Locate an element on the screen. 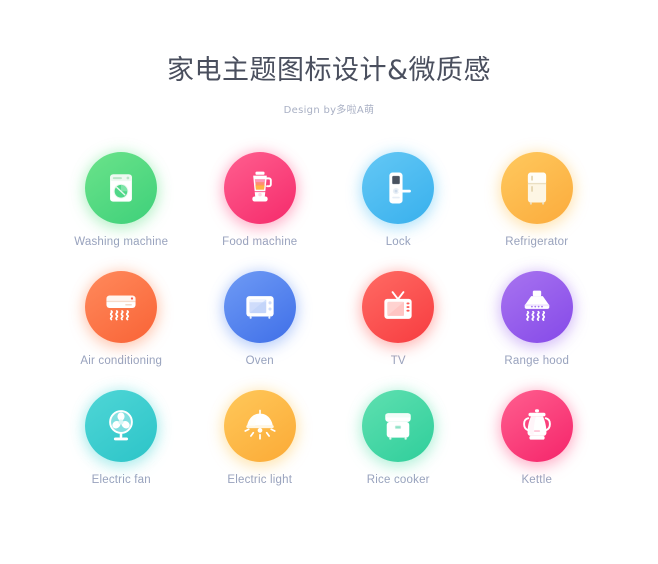  icon-cell-blender: Food machine is located at coordinates (260, 200).